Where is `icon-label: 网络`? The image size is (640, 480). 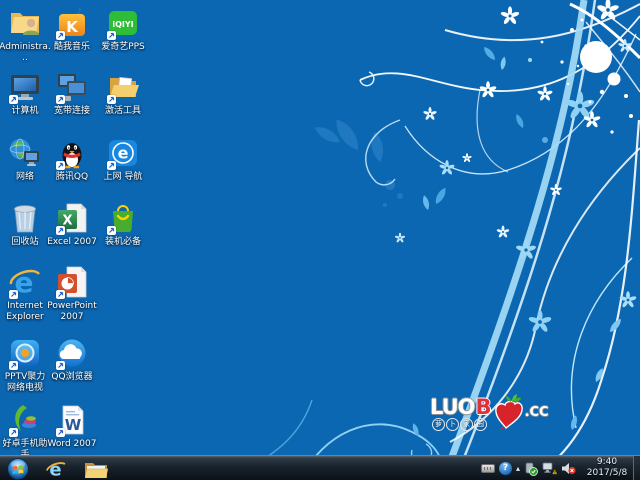
icon-label: 网络 is located at coordinates (24, 177).